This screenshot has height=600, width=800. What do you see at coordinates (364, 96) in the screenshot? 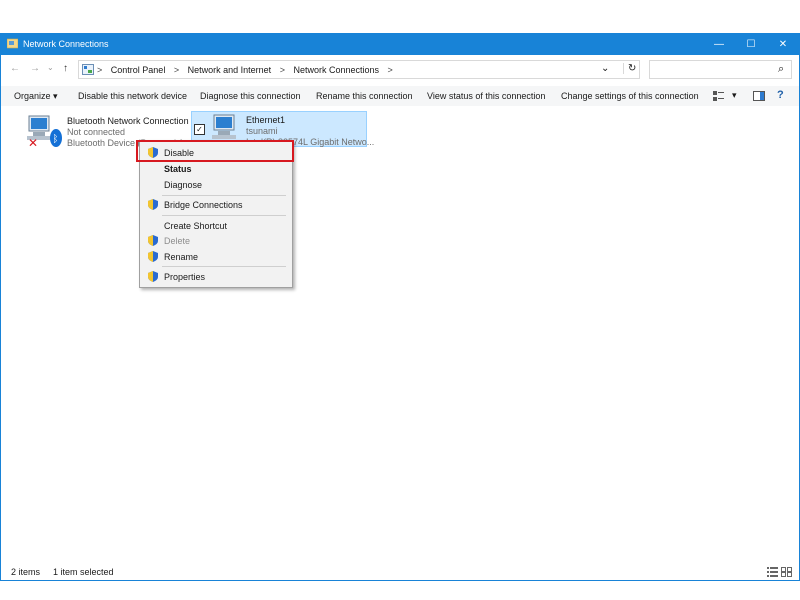
I see `rename-button: Rename this connection` at bounding box center [364, 96].